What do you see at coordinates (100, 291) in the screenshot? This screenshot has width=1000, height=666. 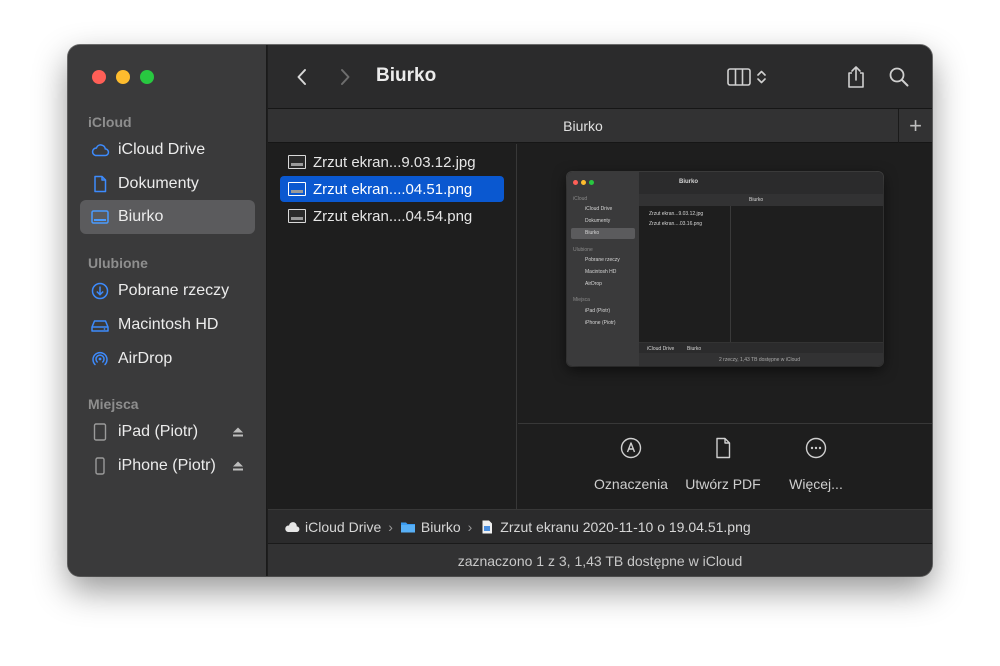 I see `download-icon` at bounding box center [100, 291].